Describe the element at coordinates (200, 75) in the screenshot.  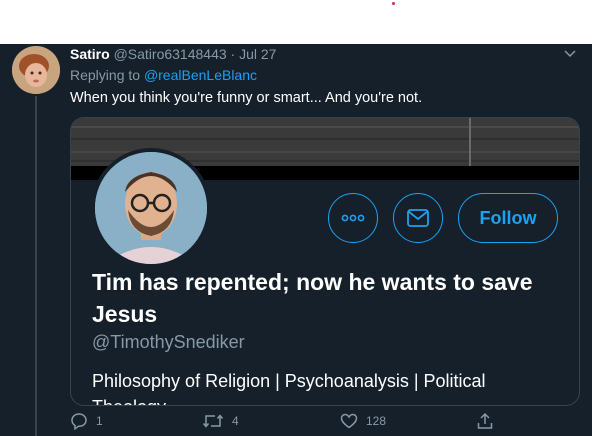
I see `mention-link: @realBenLeBlanc` at that location.